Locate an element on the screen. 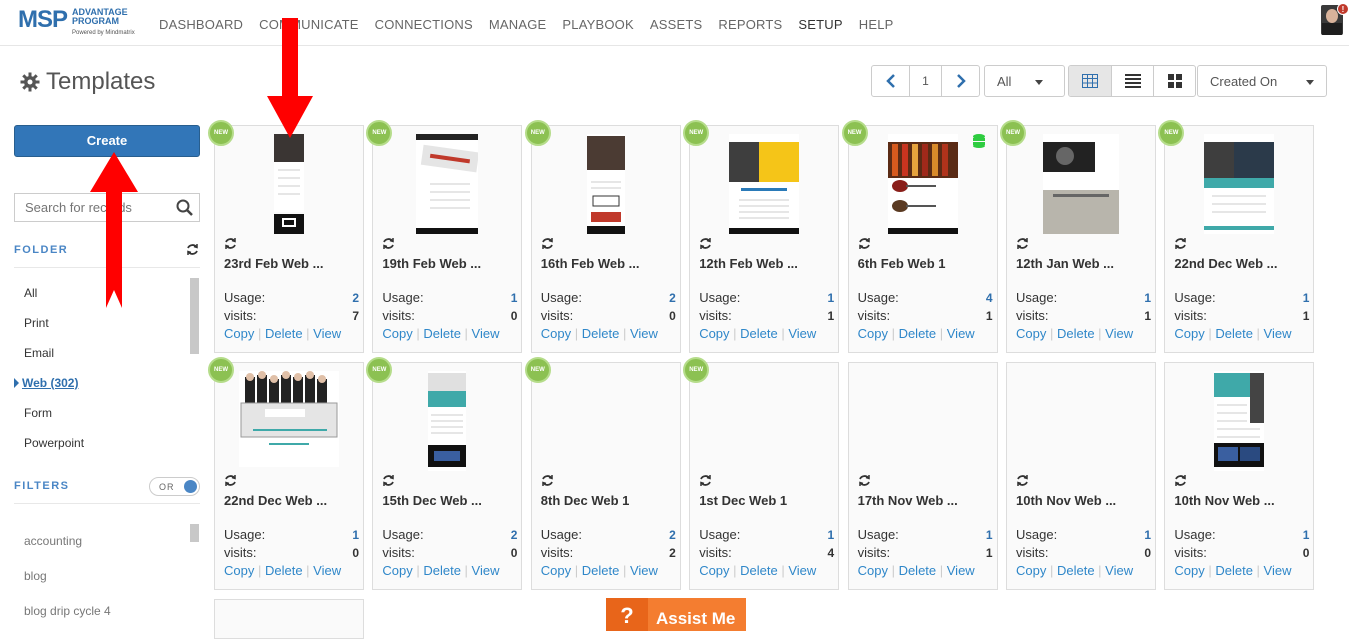  sort-select: Created On is located at coordinates (1262, 81).